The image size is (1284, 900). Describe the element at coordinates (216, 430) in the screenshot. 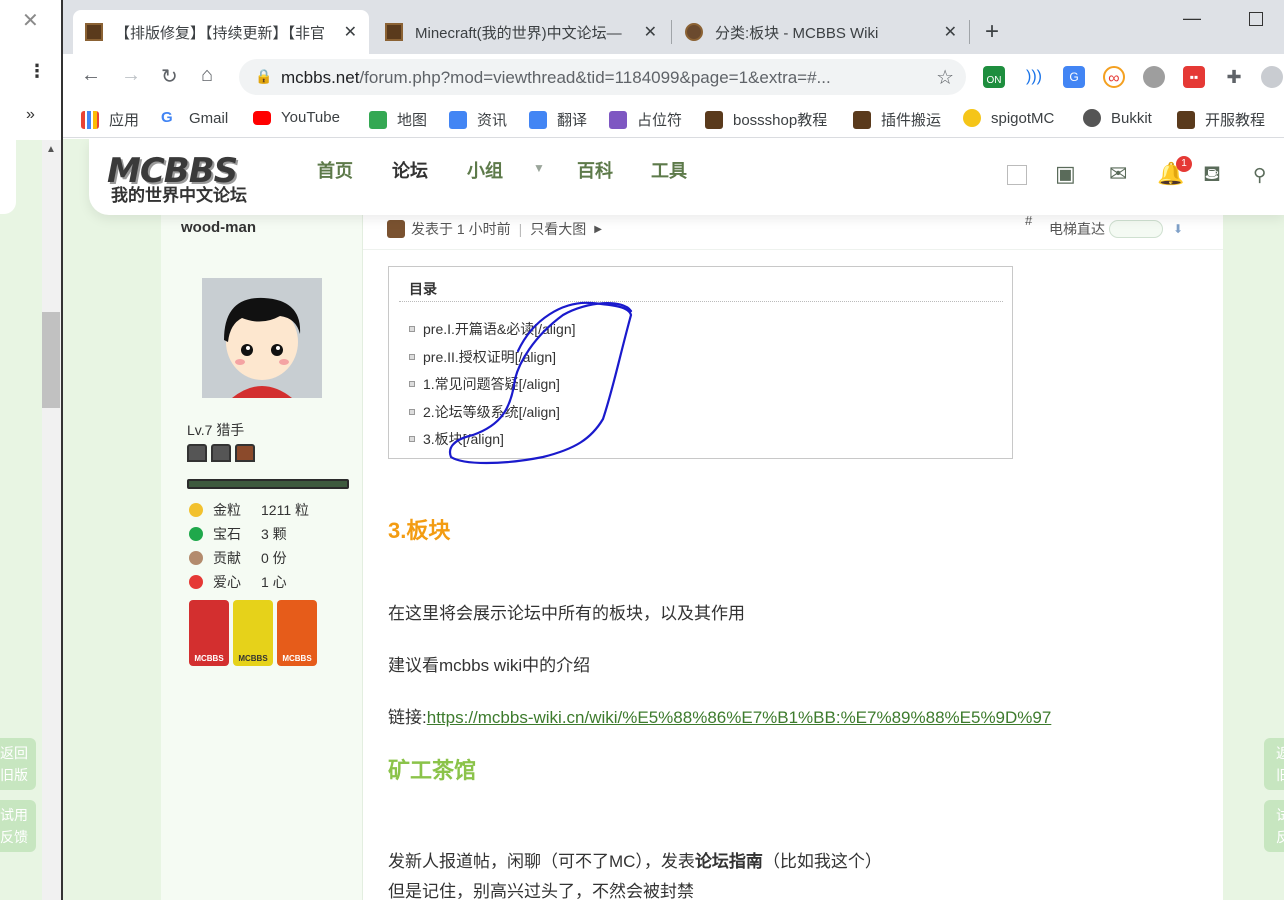

I see `user-level: Lv.7 猎手` at that location.